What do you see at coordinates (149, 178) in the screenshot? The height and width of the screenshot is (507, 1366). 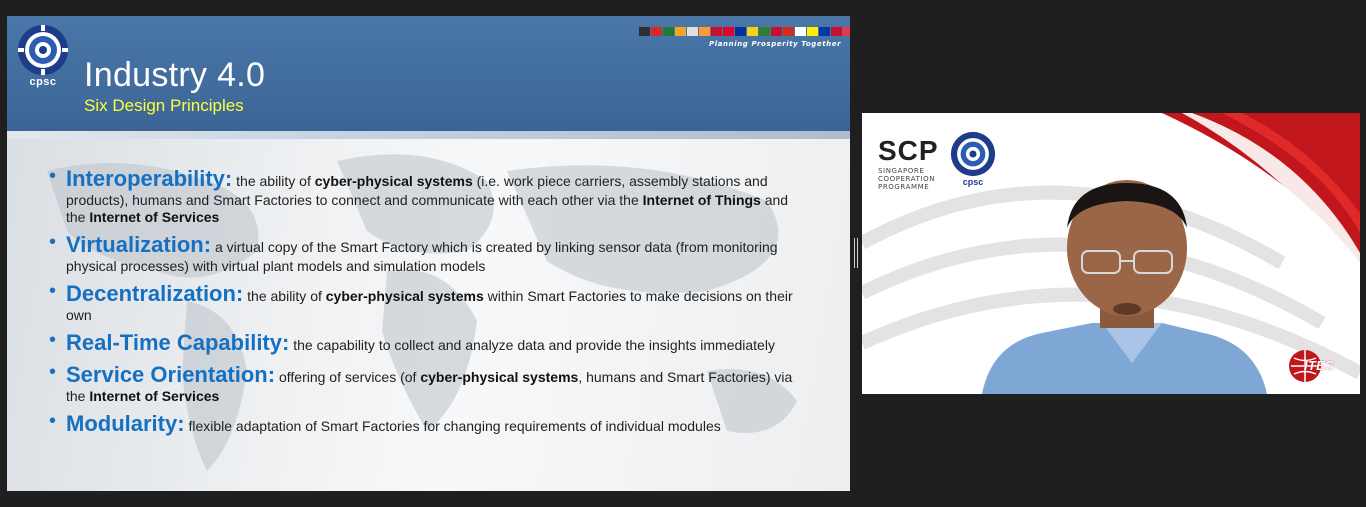 I see `principle-term: Interoperability:` at bounding box center [149, 178].